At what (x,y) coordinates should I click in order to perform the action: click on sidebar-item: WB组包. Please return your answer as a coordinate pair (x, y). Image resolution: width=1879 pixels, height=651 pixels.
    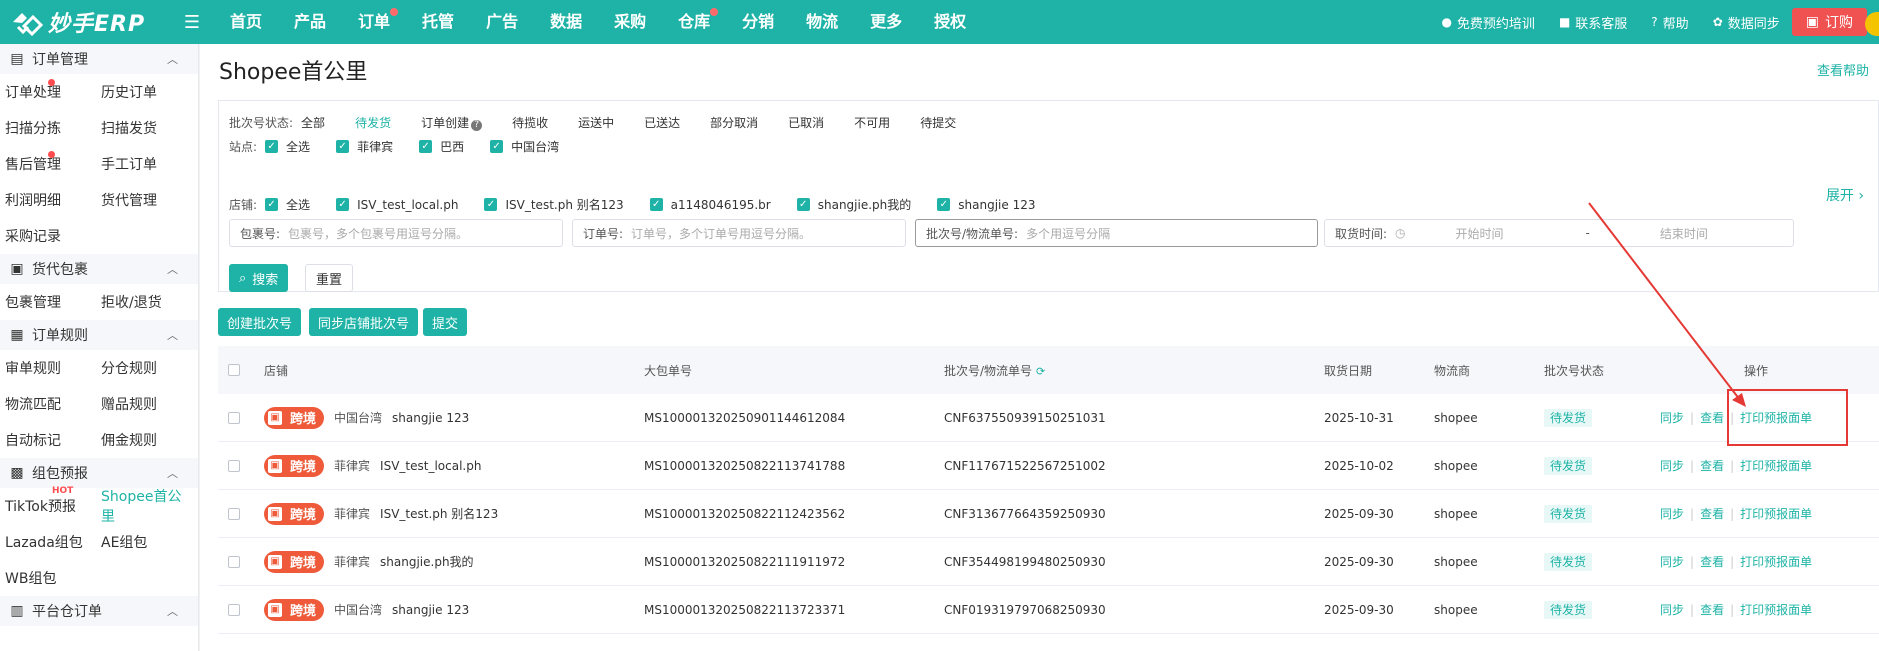
    Looking at the image, I should click on (48, 578).